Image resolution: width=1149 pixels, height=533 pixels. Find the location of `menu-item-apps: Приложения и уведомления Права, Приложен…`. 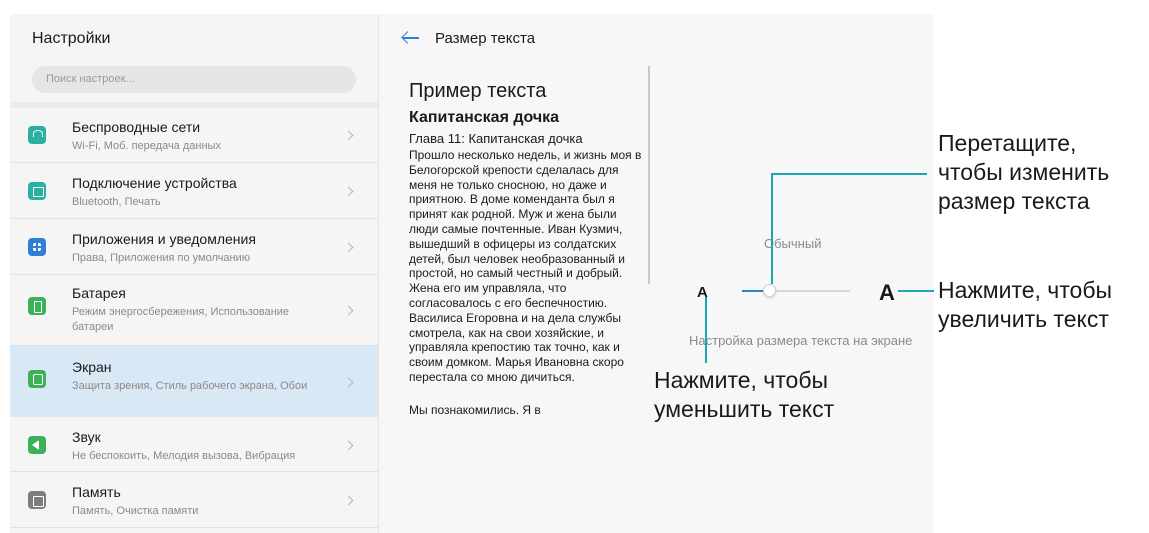

menu-item-apps: Приложения и уведомления Права, Приложен… is located at coordinates (194, 247).